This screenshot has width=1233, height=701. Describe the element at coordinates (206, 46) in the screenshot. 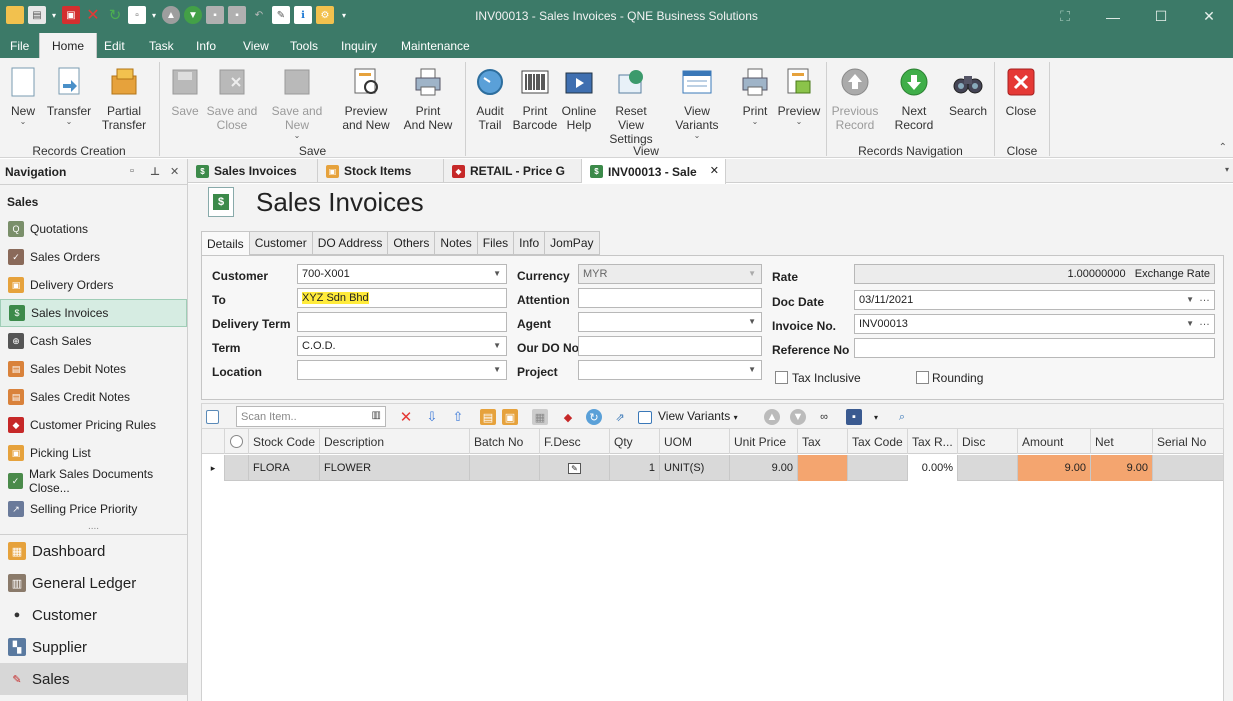

I see `menu-info: Info` at that location.